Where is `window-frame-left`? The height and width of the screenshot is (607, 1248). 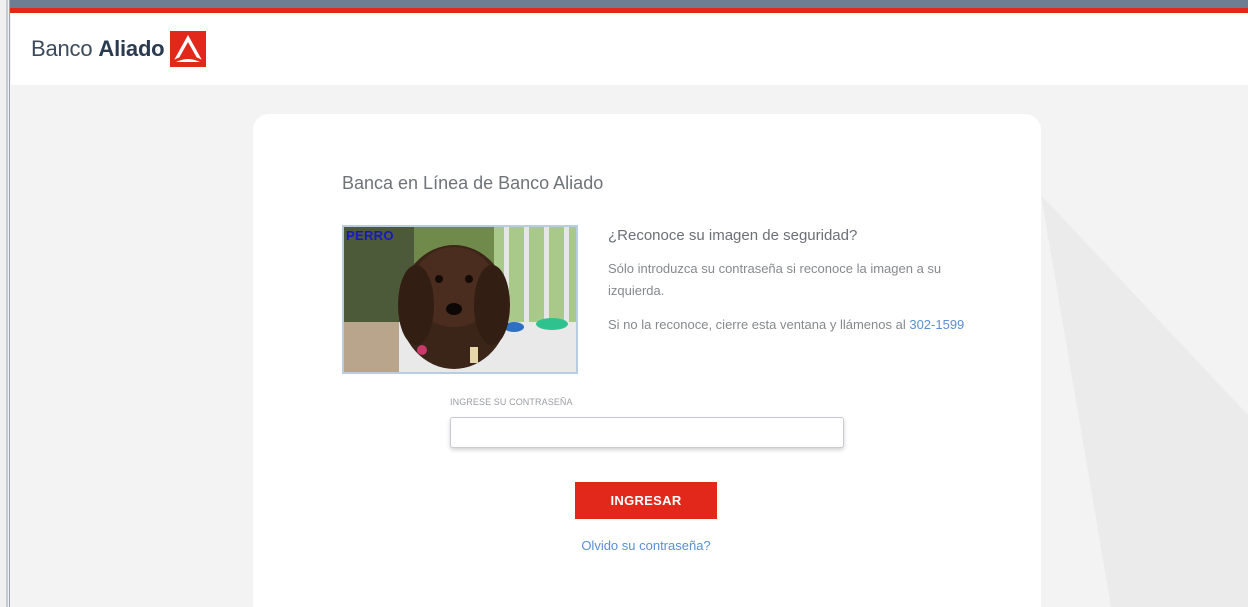
window-frame-left is located at coordinates (5, 303).